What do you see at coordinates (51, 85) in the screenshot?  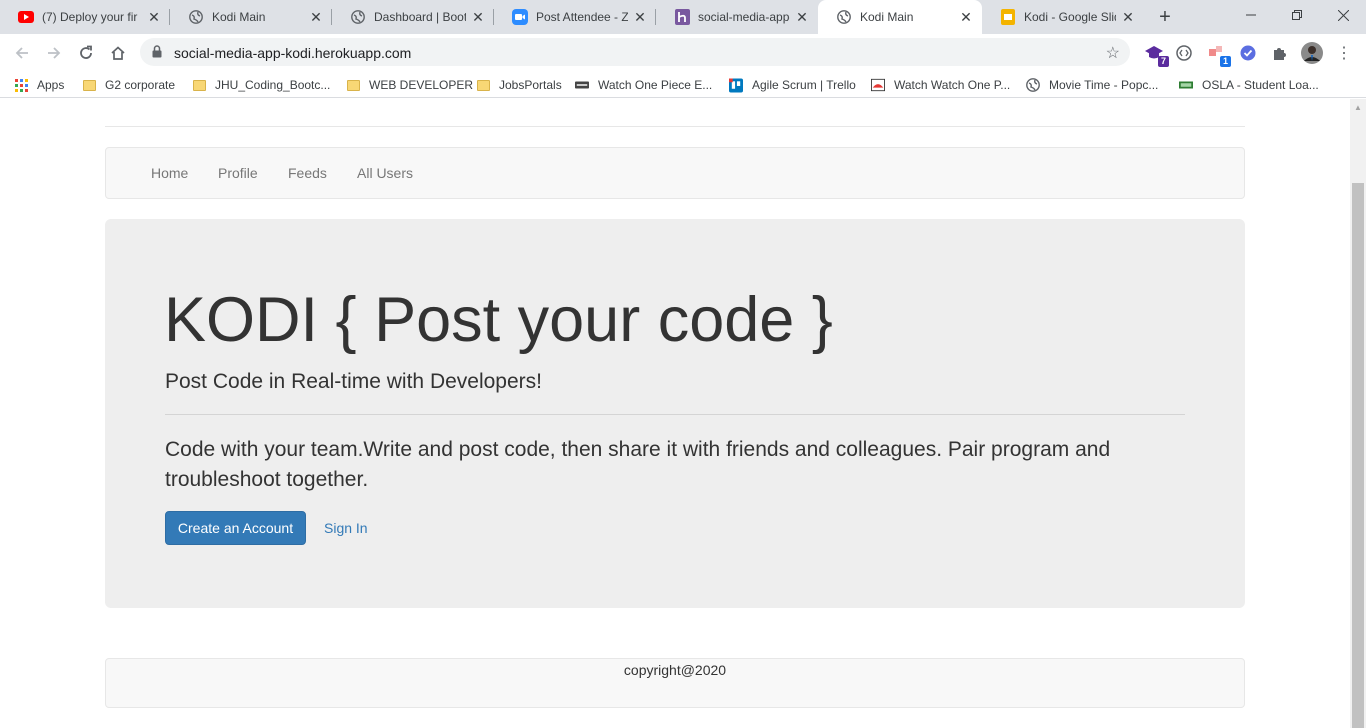 I see `bookmark-label: Apps` at bounding box center [51, 85].